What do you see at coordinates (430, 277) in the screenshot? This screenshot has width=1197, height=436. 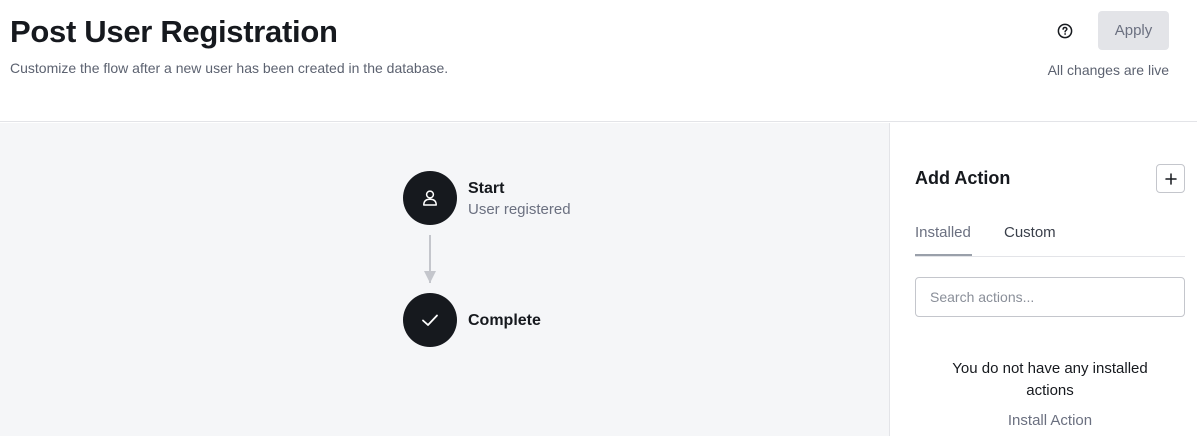 I see `arrow-down-icon` at bounding box center [430, 277].